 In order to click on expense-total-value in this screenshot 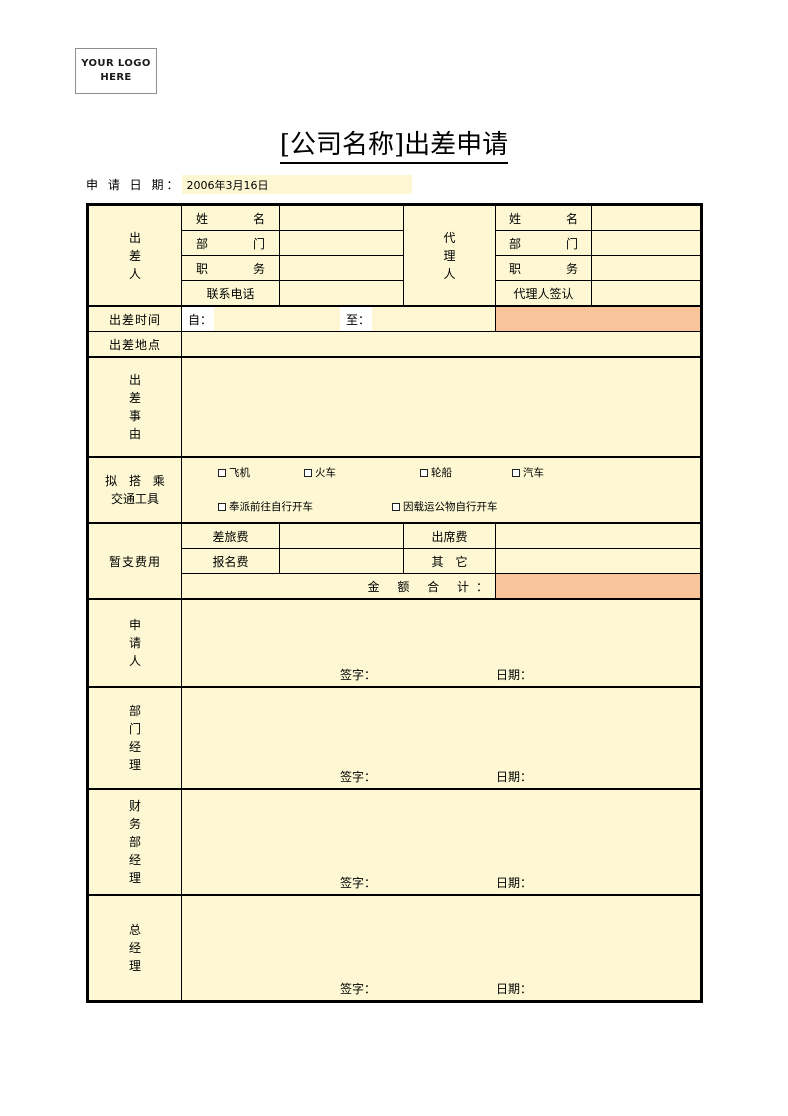, I will do `click(599, 586)`.